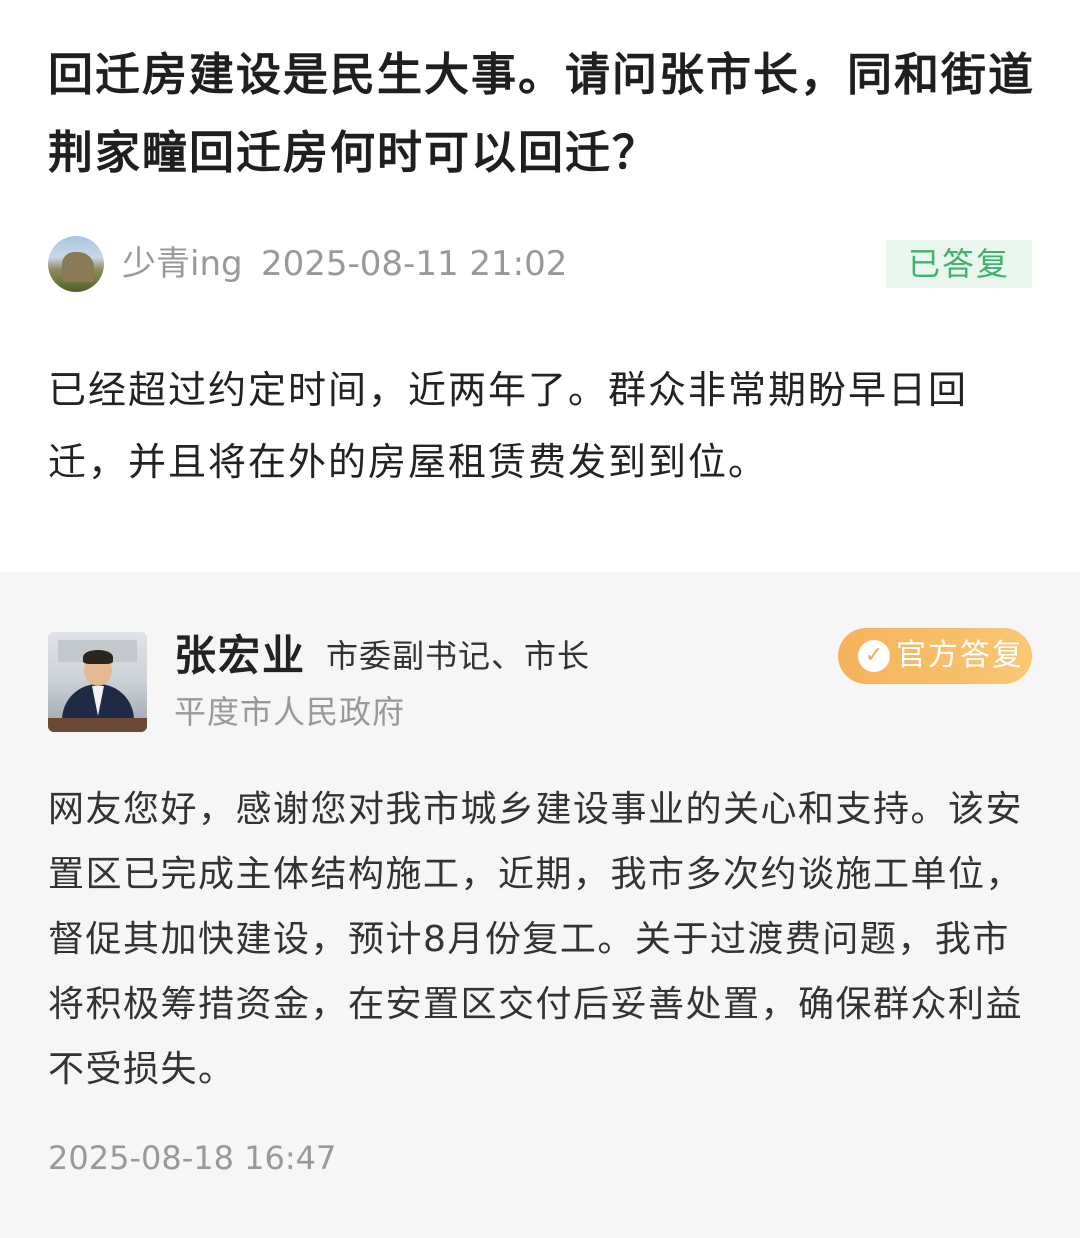 Image resolution: width=1080 pixels, height=1238 pixels. Describe the element at coordinates (290, 712) in the screenshot. I see `official-organization: 平度市人民政府` at that location.